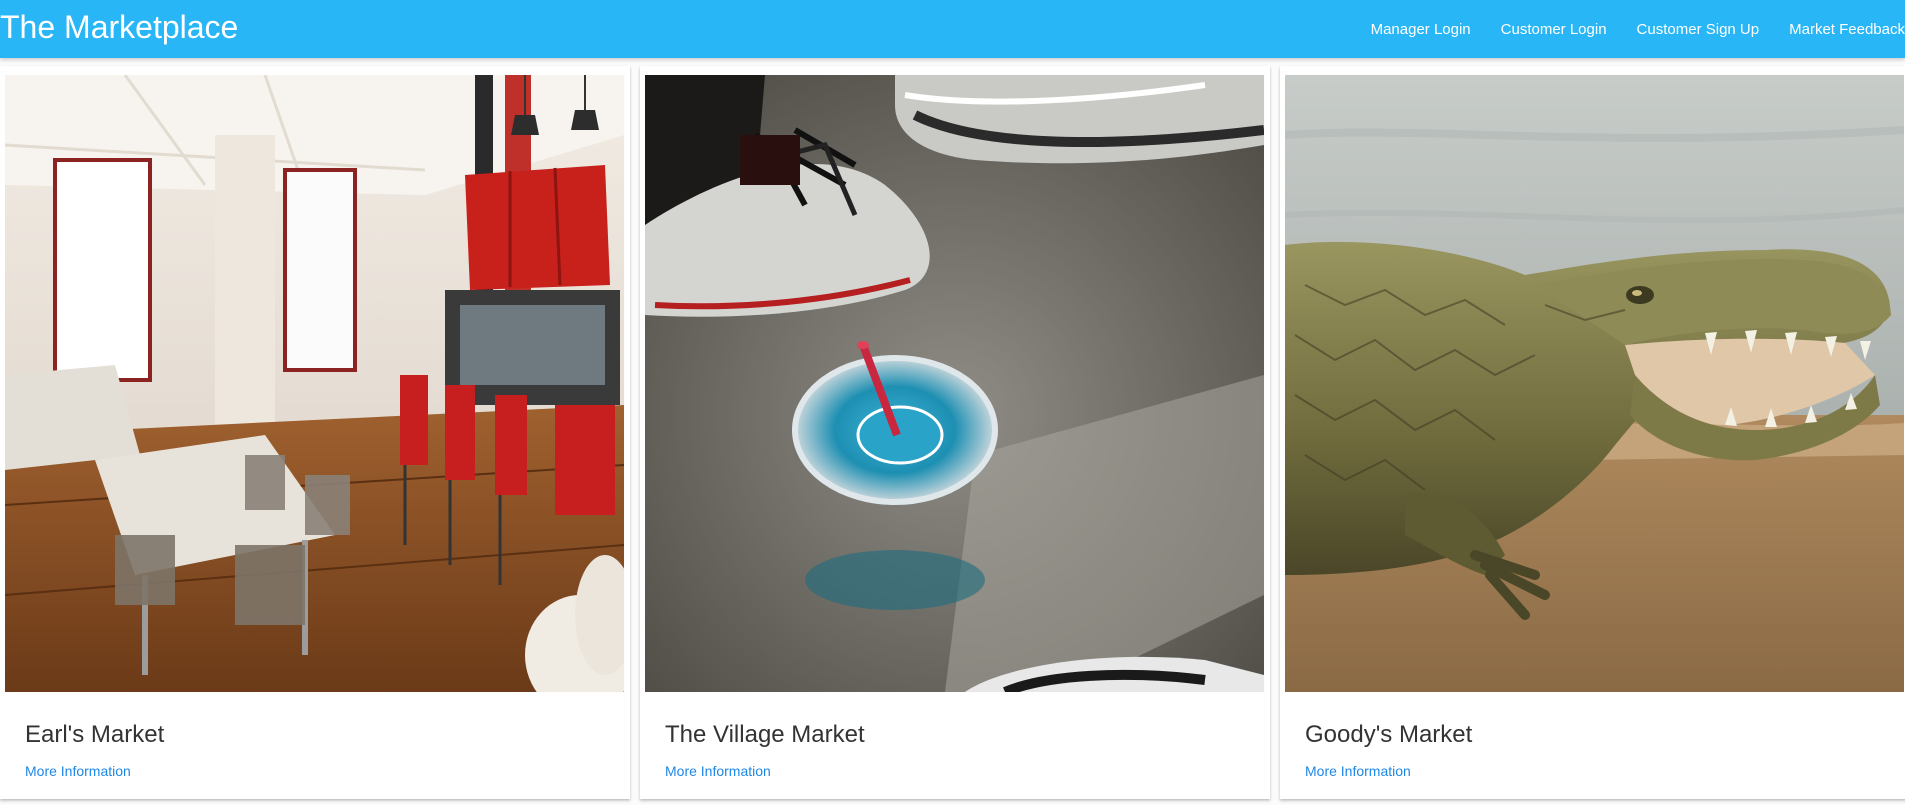 This screenshot has width=1905, height=805. I want to click on market-name: Earl's Market, so click(95, 734).